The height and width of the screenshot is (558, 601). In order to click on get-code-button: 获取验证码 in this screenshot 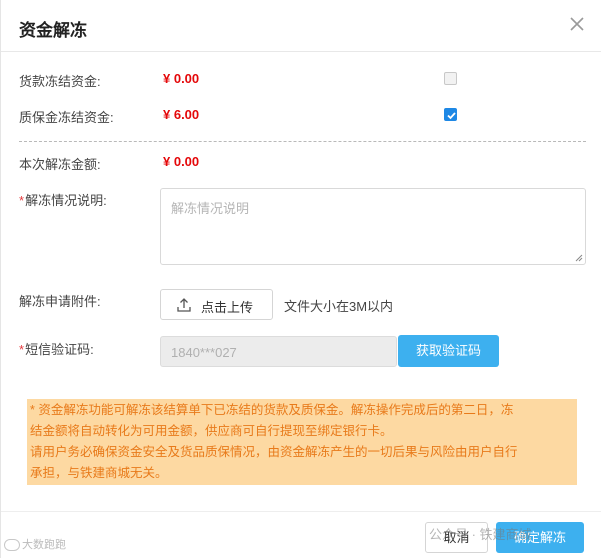, I will do `click(448, 351)`.